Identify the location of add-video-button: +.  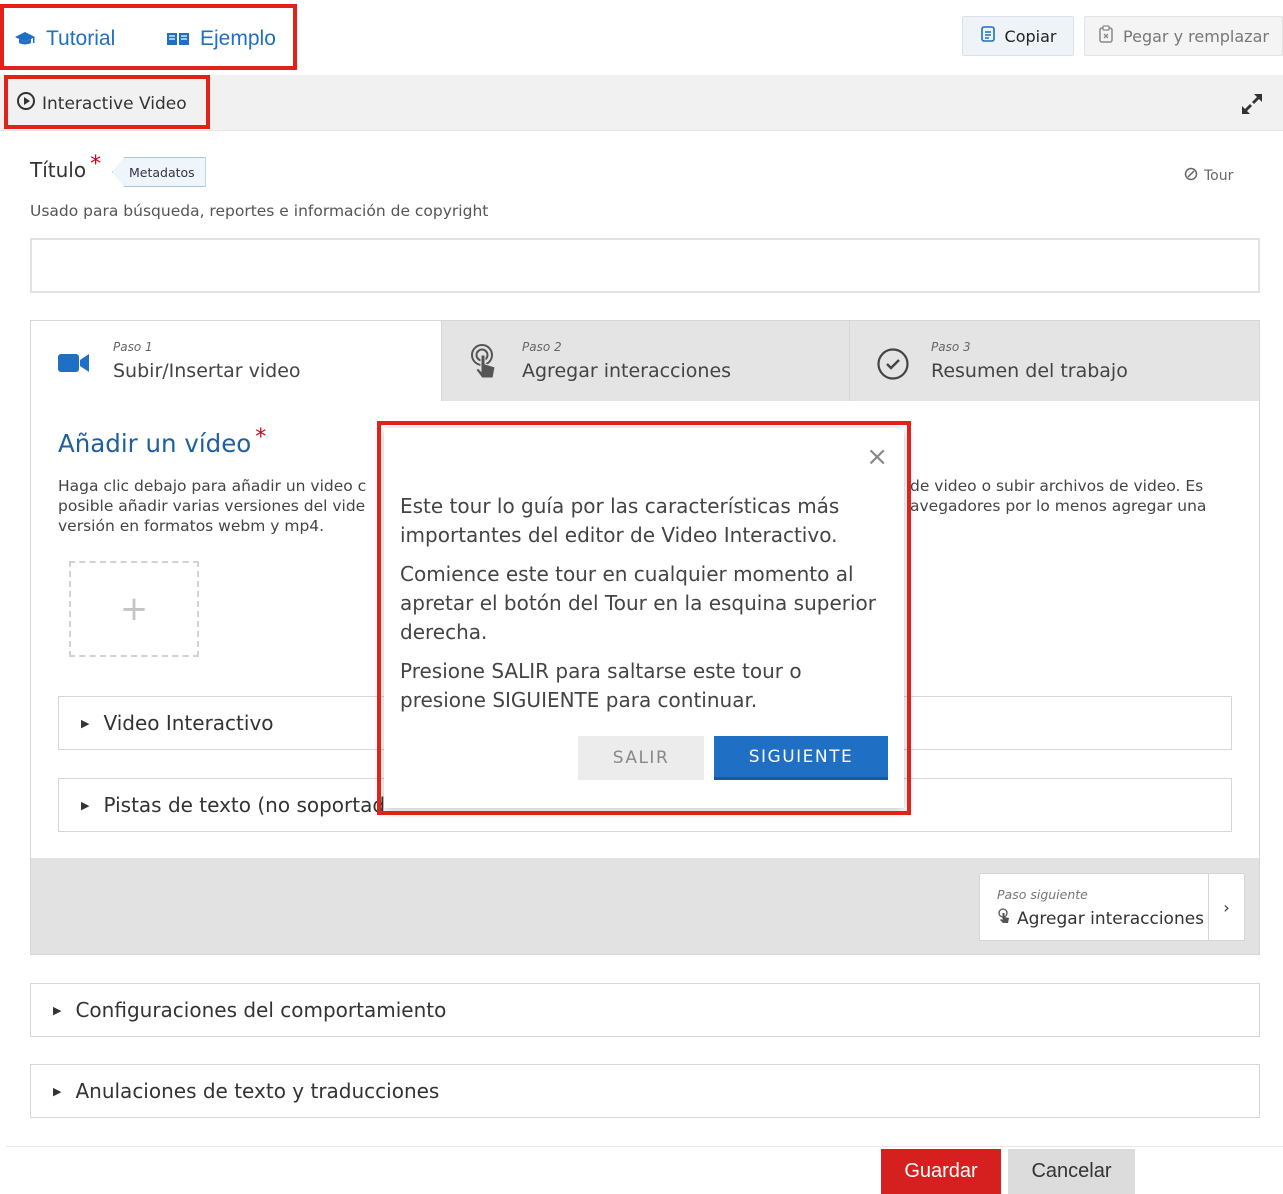
(134, 609).